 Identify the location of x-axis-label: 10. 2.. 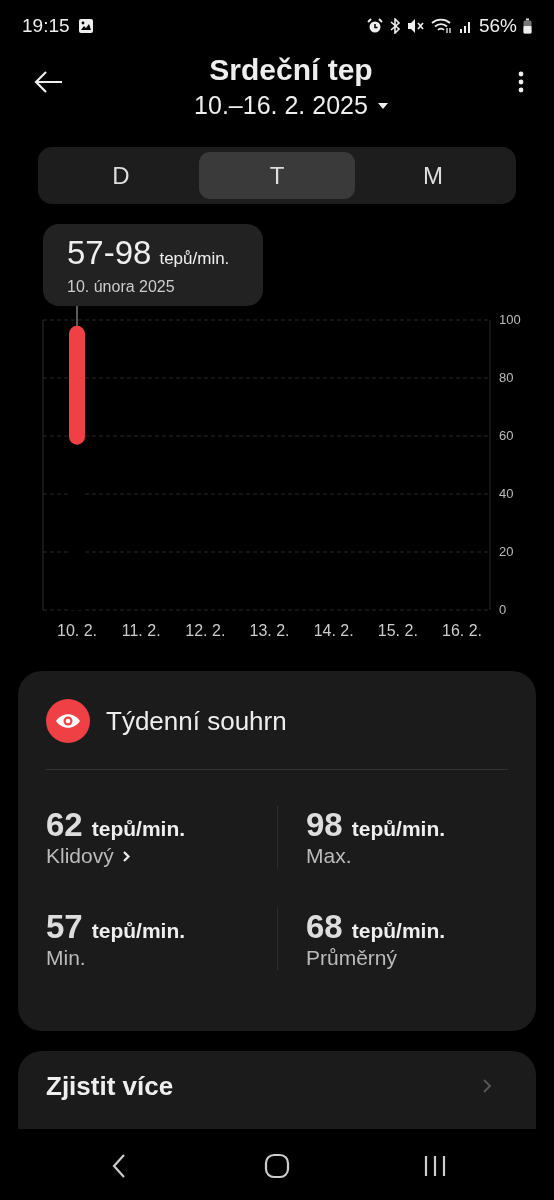
(77, 630).